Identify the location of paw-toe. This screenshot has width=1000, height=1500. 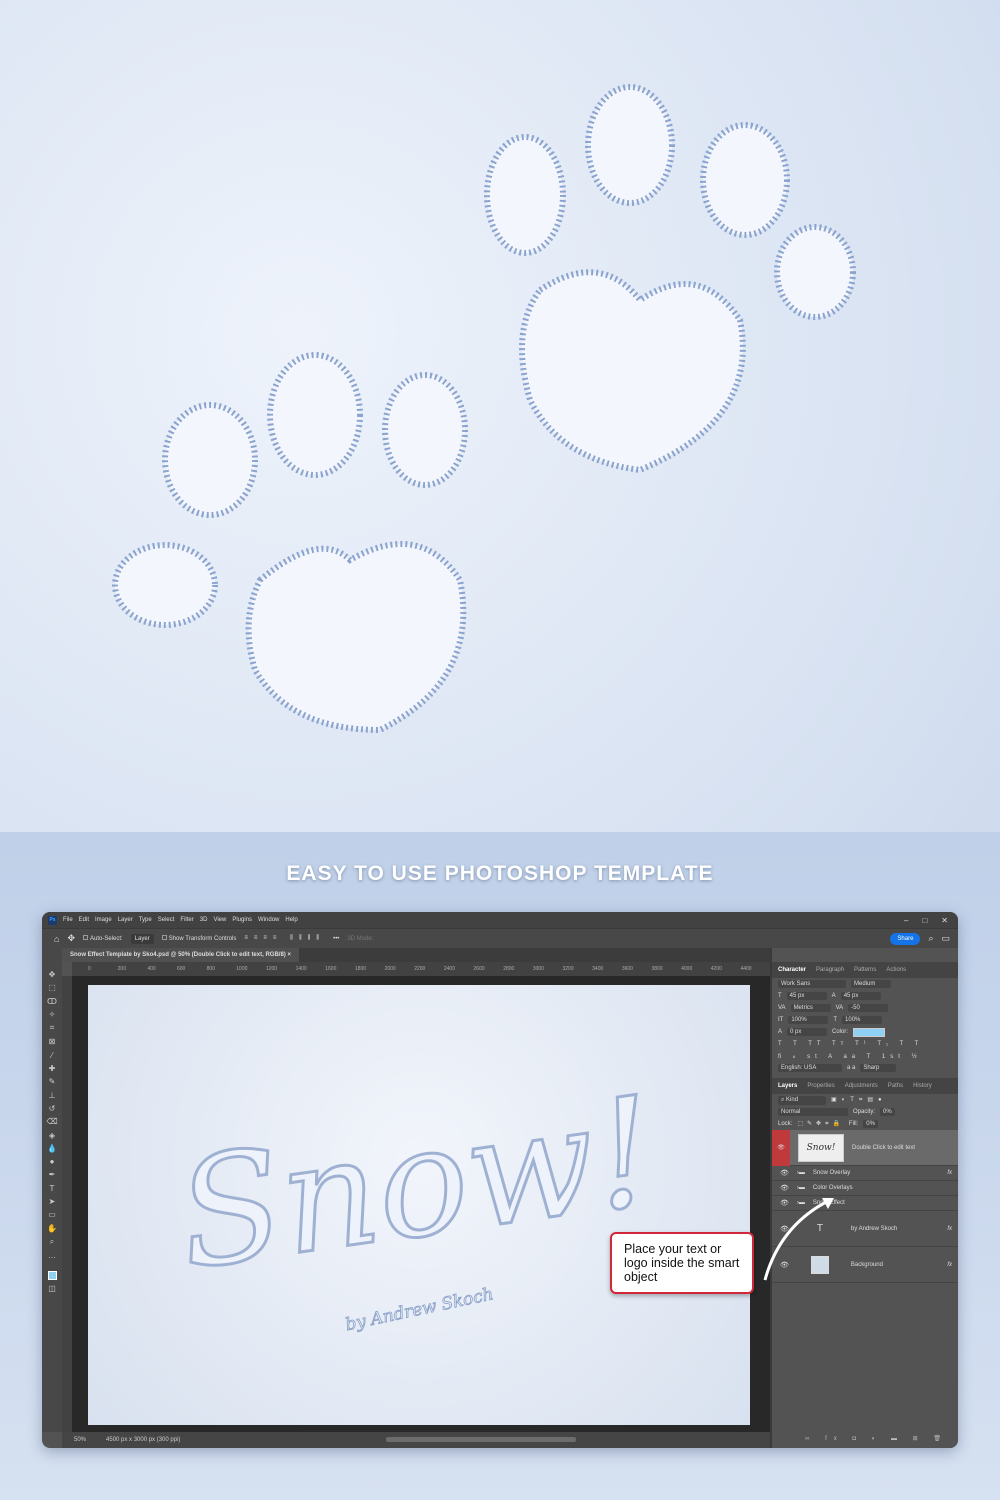
(630, 145).